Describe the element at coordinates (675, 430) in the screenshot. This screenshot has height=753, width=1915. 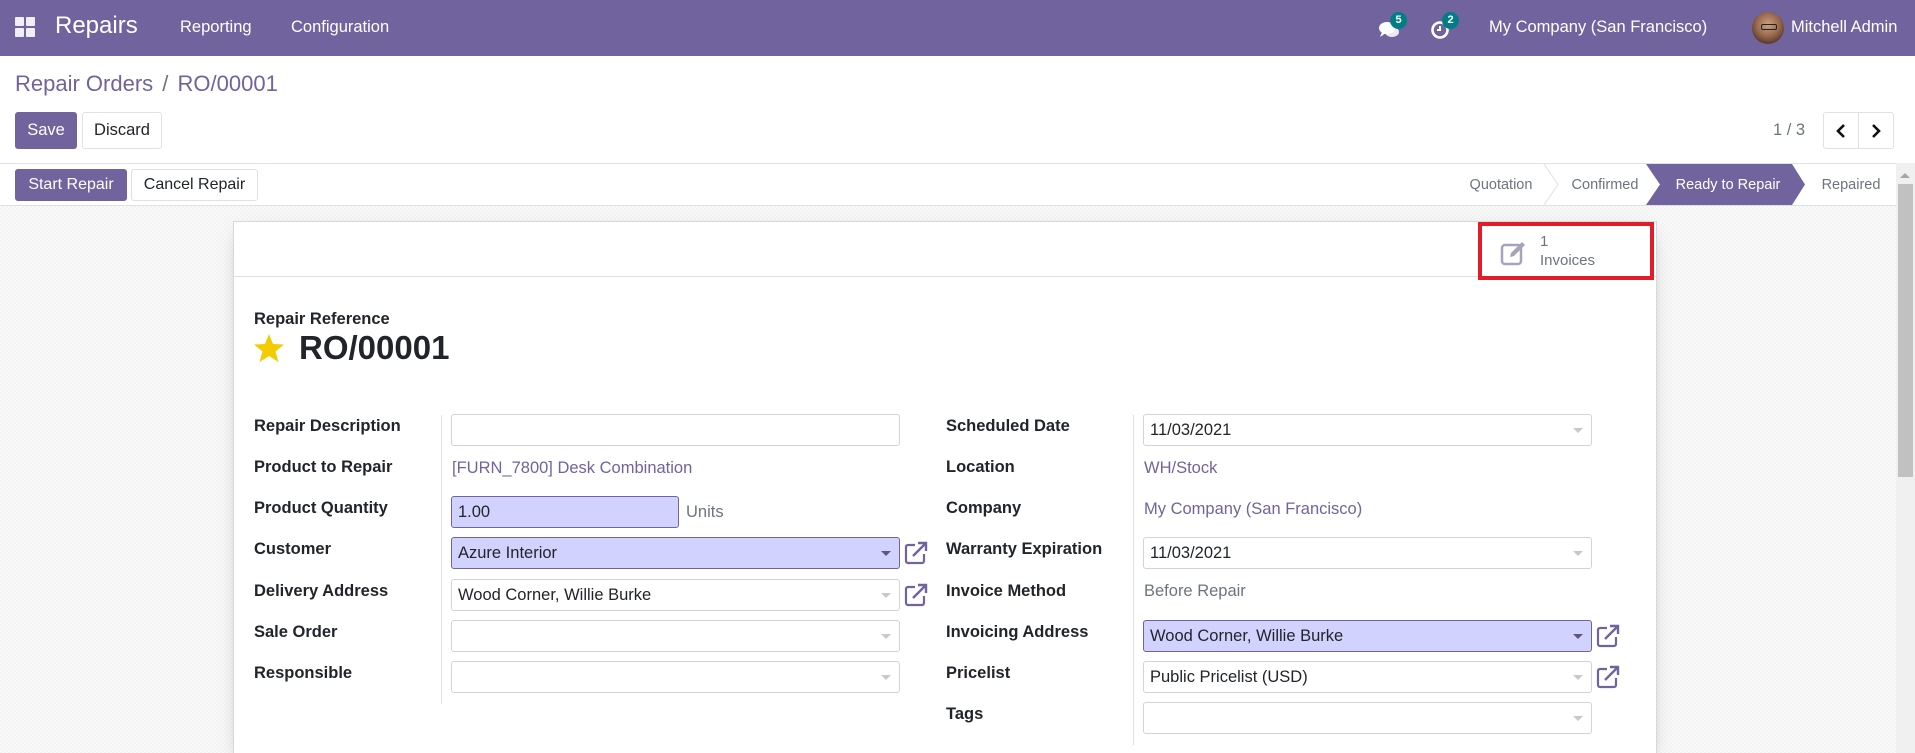
I see `repair-description-input` at that location.